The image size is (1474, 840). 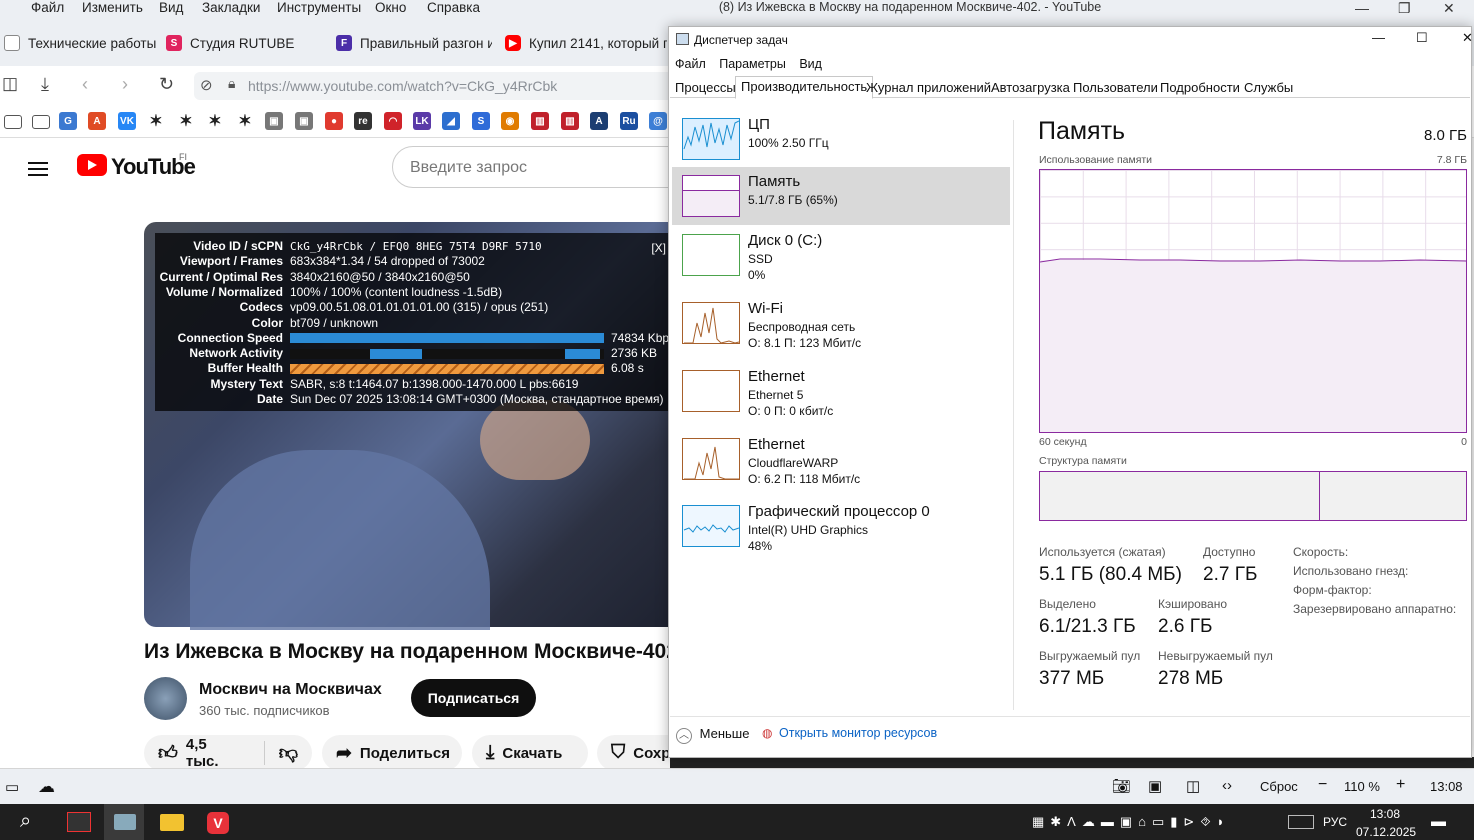 I want to click on ad-icon: A, so click(x=97, y=121).